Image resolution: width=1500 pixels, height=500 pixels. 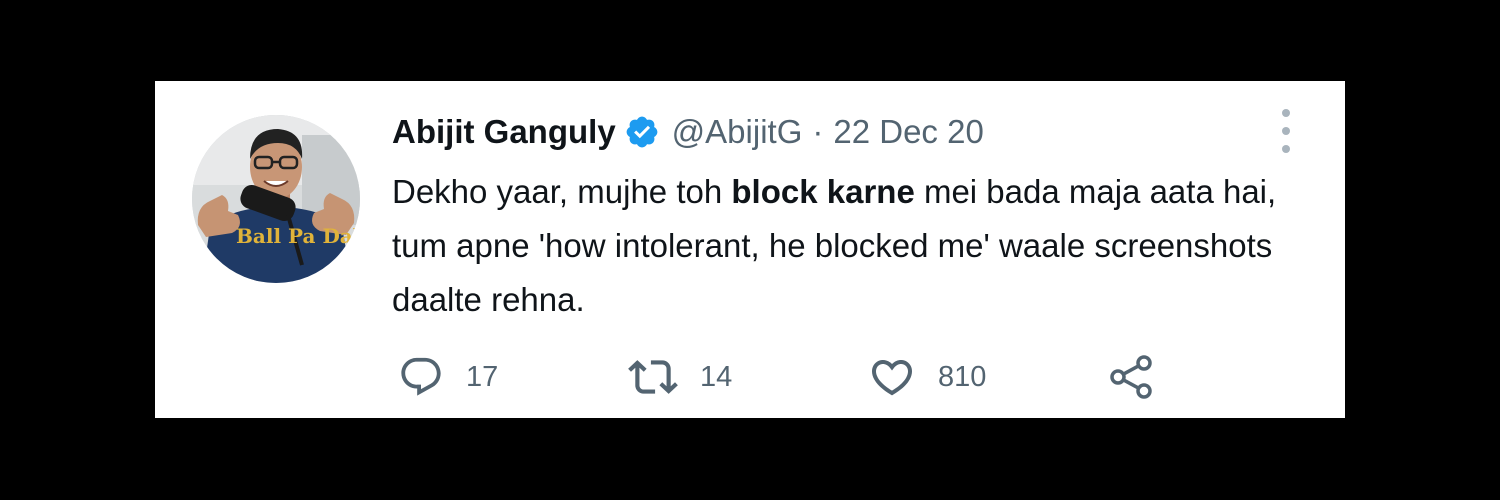 What do you see at coordinates (448, 377) in the screenshot?
I see `reply-button: 17` at bounding box center [448, 377].